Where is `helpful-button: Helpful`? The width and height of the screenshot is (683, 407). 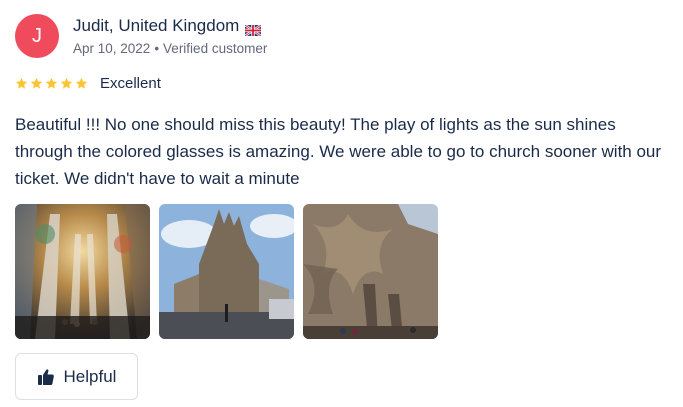 helpful-button: Helpful is located at coordinates (76, 376).